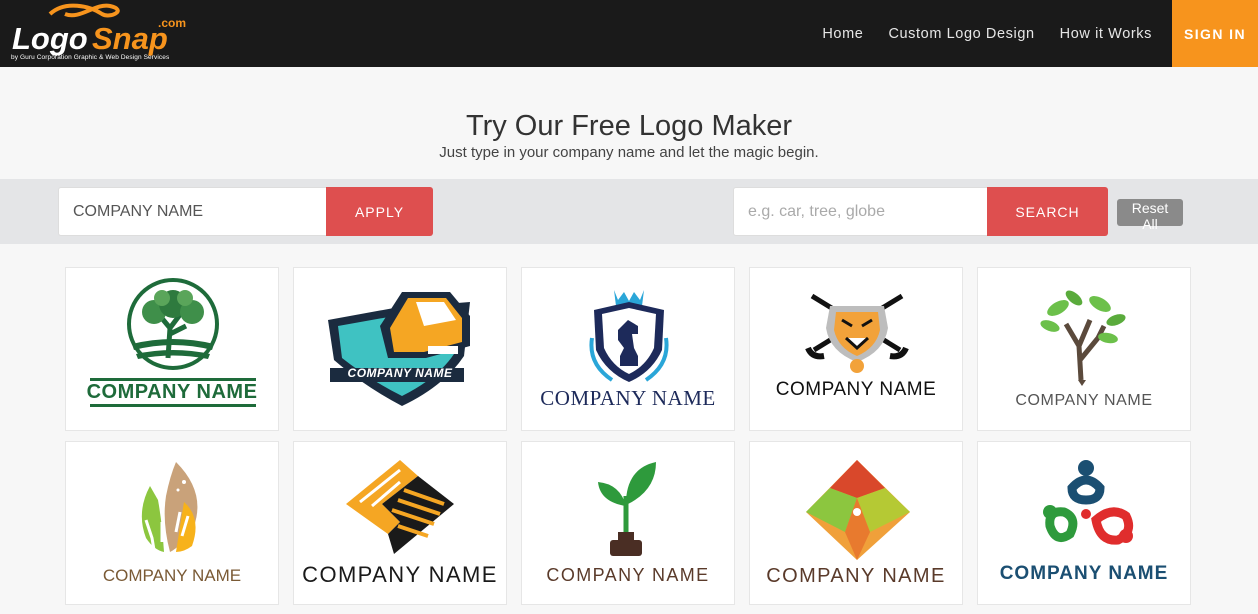 This screenshot has height=614, width=1258. What do you see at coordinates (379, 211) in the screenshot?
I see `apply-button: APPLY` at bounding box center [379, 211].